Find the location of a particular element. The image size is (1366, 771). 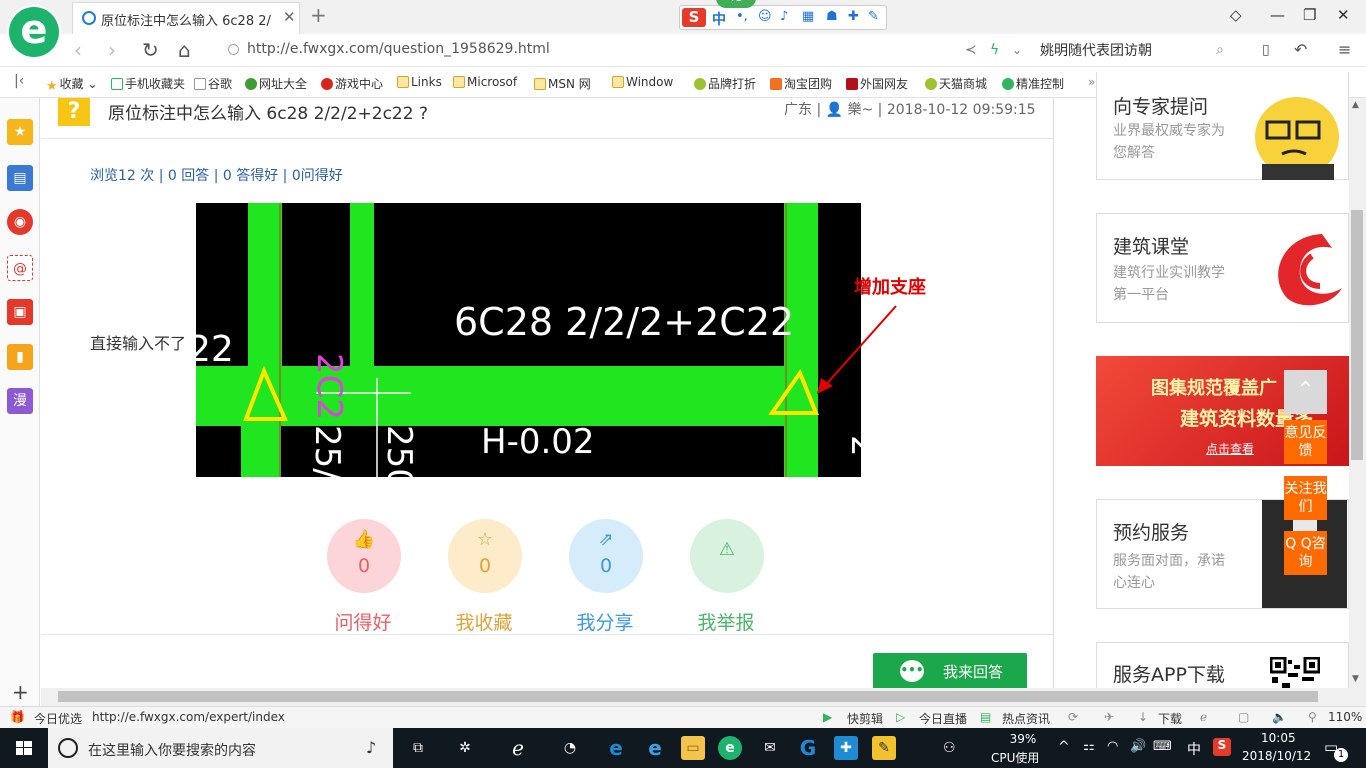

status-item-3: 下载 is located at coordinates (1170, 718).